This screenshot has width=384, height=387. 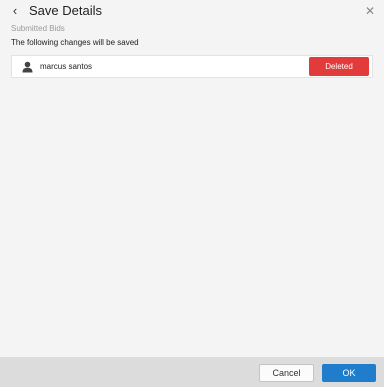 I want to click on close-icon: ✕, so click(x=370, y=11).